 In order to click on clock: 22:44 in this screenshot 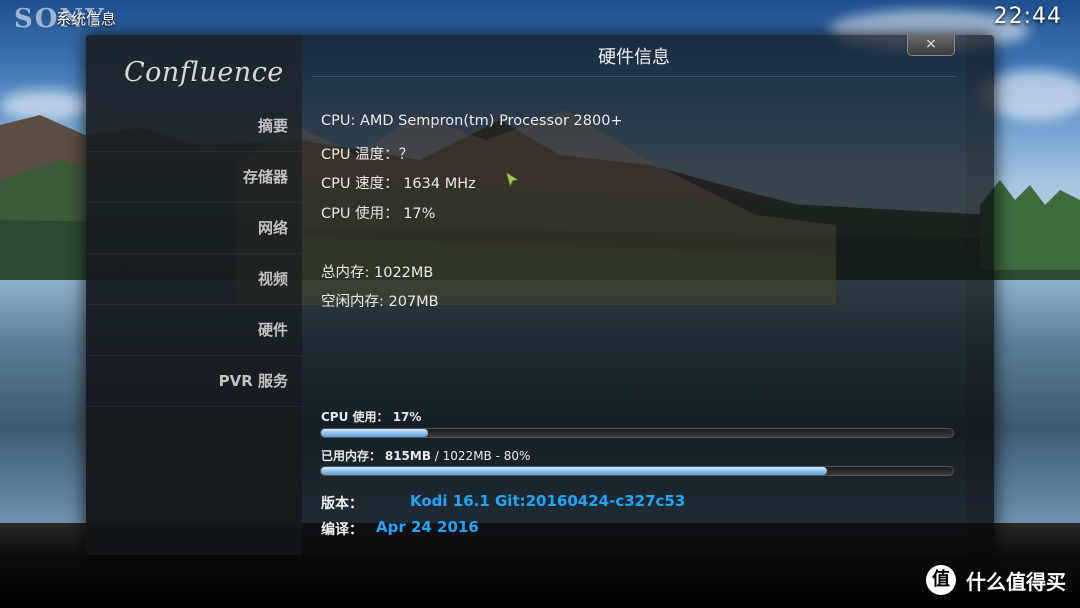, I will do `click(1027, 16)`.